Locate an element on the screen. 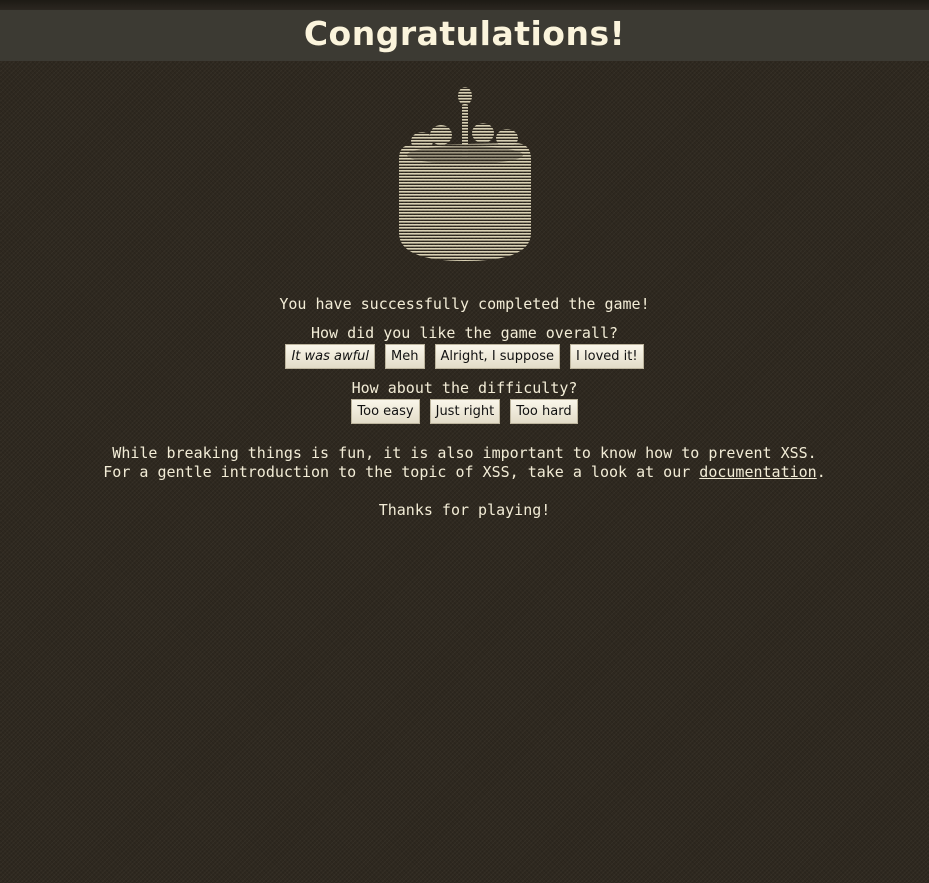 This screenshot has height=883, width=929. just-right-button: Just right is located at coordinates (465, 411).